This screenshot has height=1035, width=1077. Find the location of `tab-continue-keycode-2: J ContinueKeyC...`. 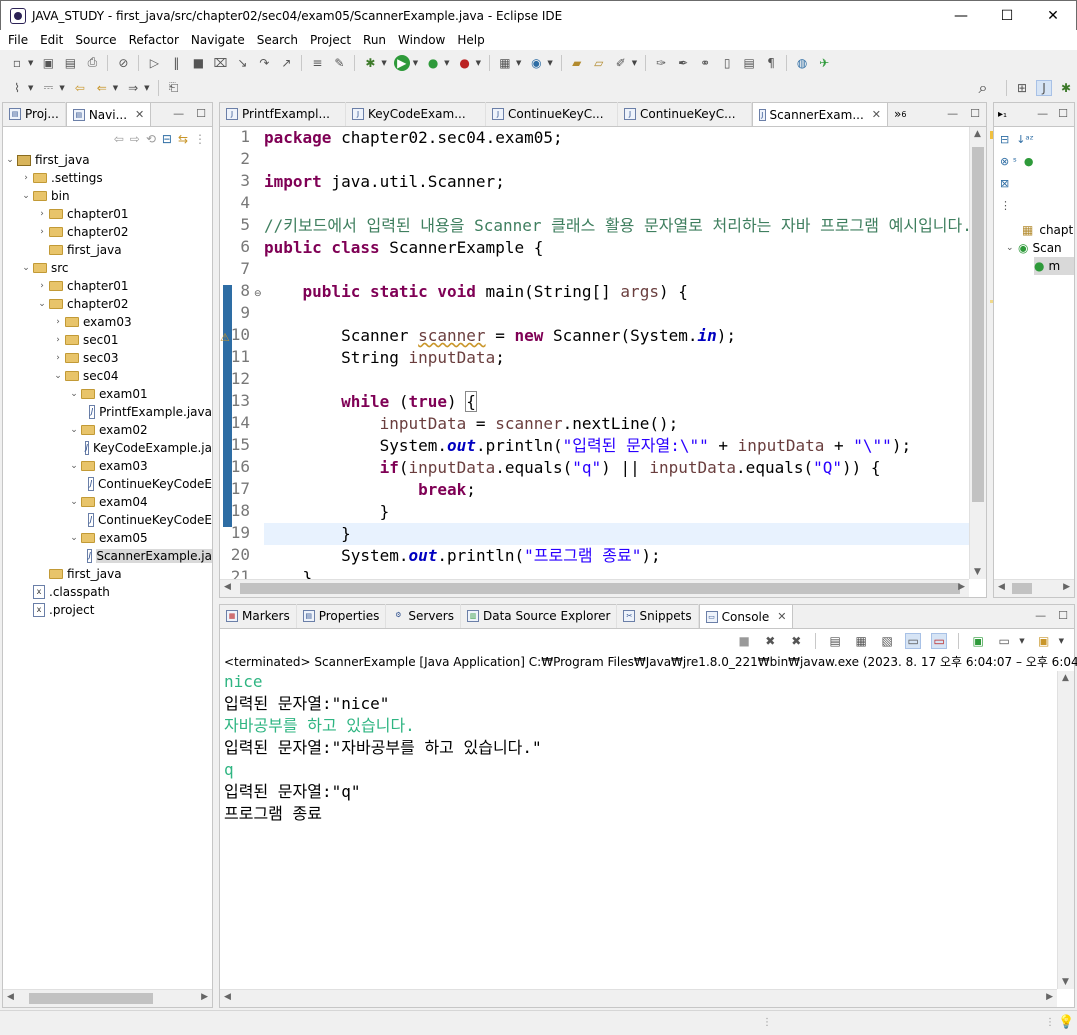

tab-continue-keycode-2: J ContinueKeyC... is located at coordinates (685, 114).